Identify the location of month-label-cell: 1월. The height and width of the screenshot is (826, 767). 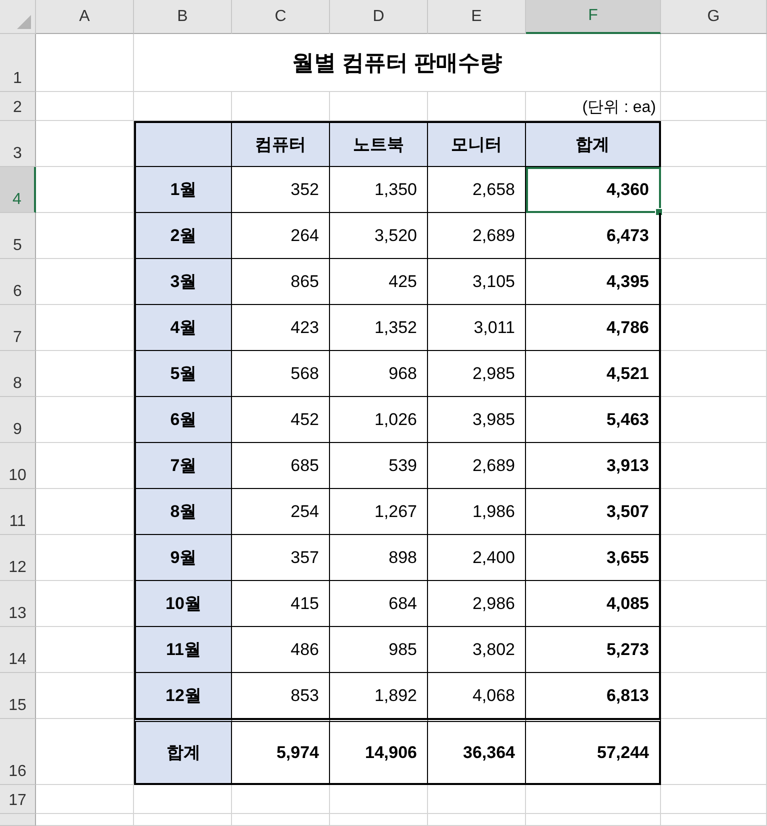
(183, 190).